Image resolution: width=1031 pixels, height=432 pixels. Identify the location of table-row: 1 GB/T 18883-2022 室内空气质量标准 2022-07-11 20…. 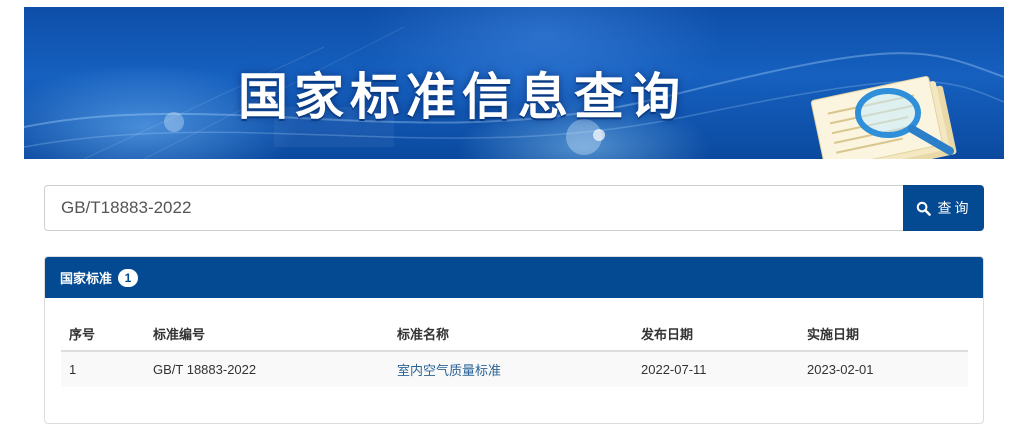
(514, 368).